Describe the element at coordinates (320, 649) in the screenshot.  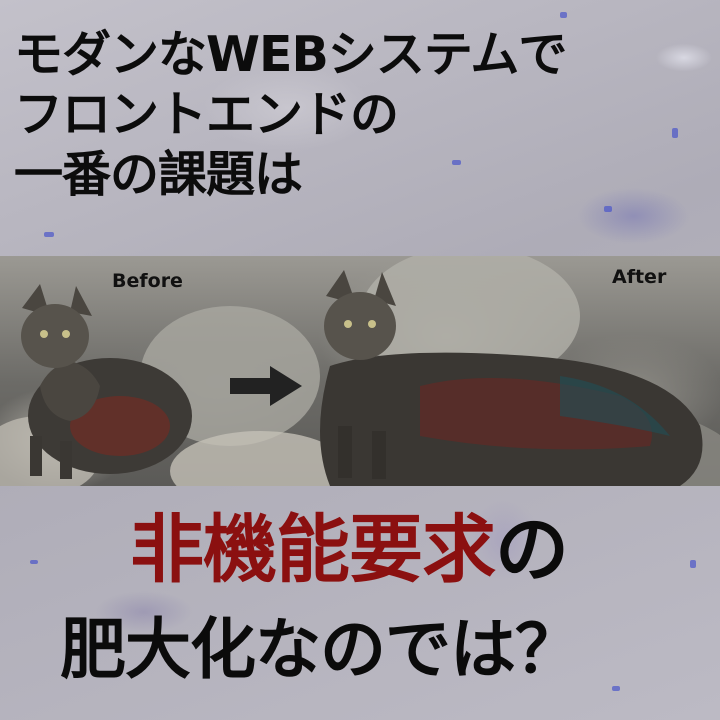
I see `callout-line-2: 肥大化なのでは？` at that location.